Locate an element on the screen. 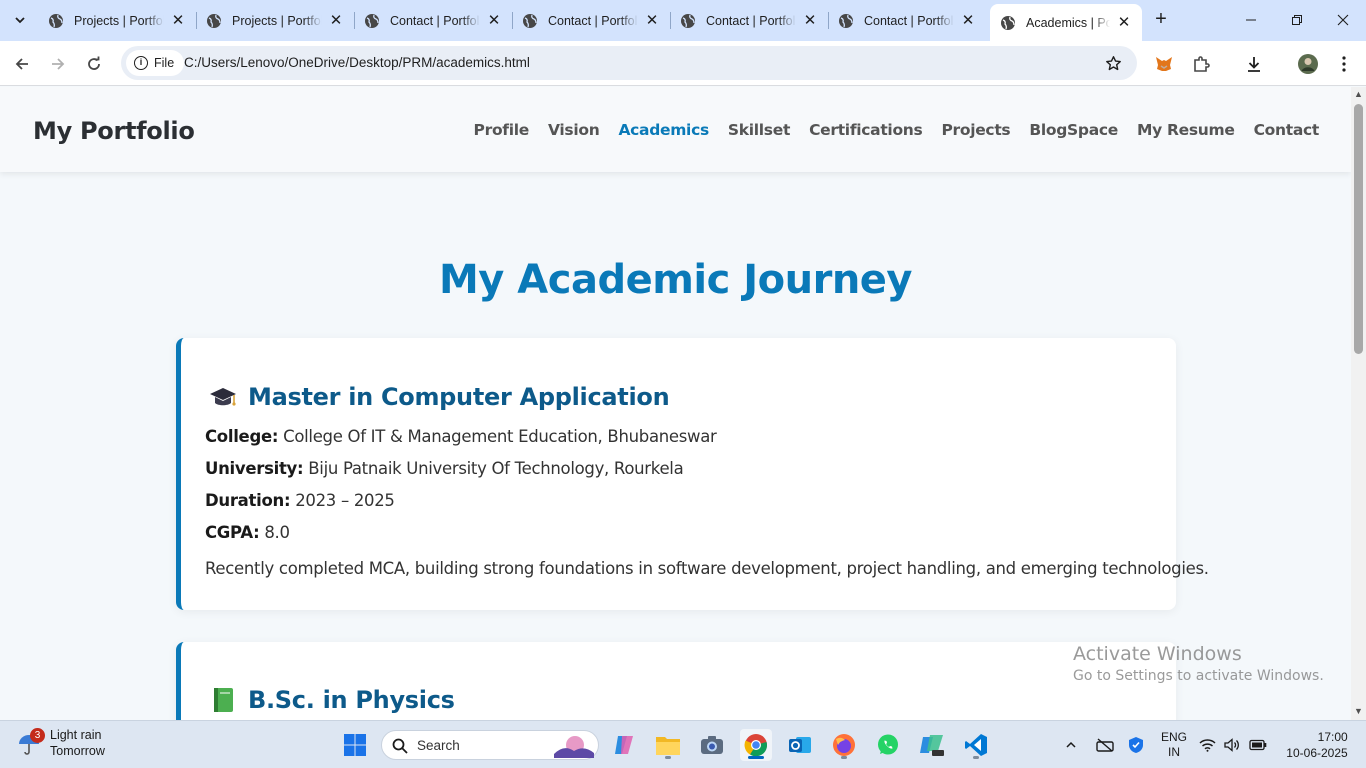 The image size is (1366, 768). back-button is located at coordinates (22, 64).